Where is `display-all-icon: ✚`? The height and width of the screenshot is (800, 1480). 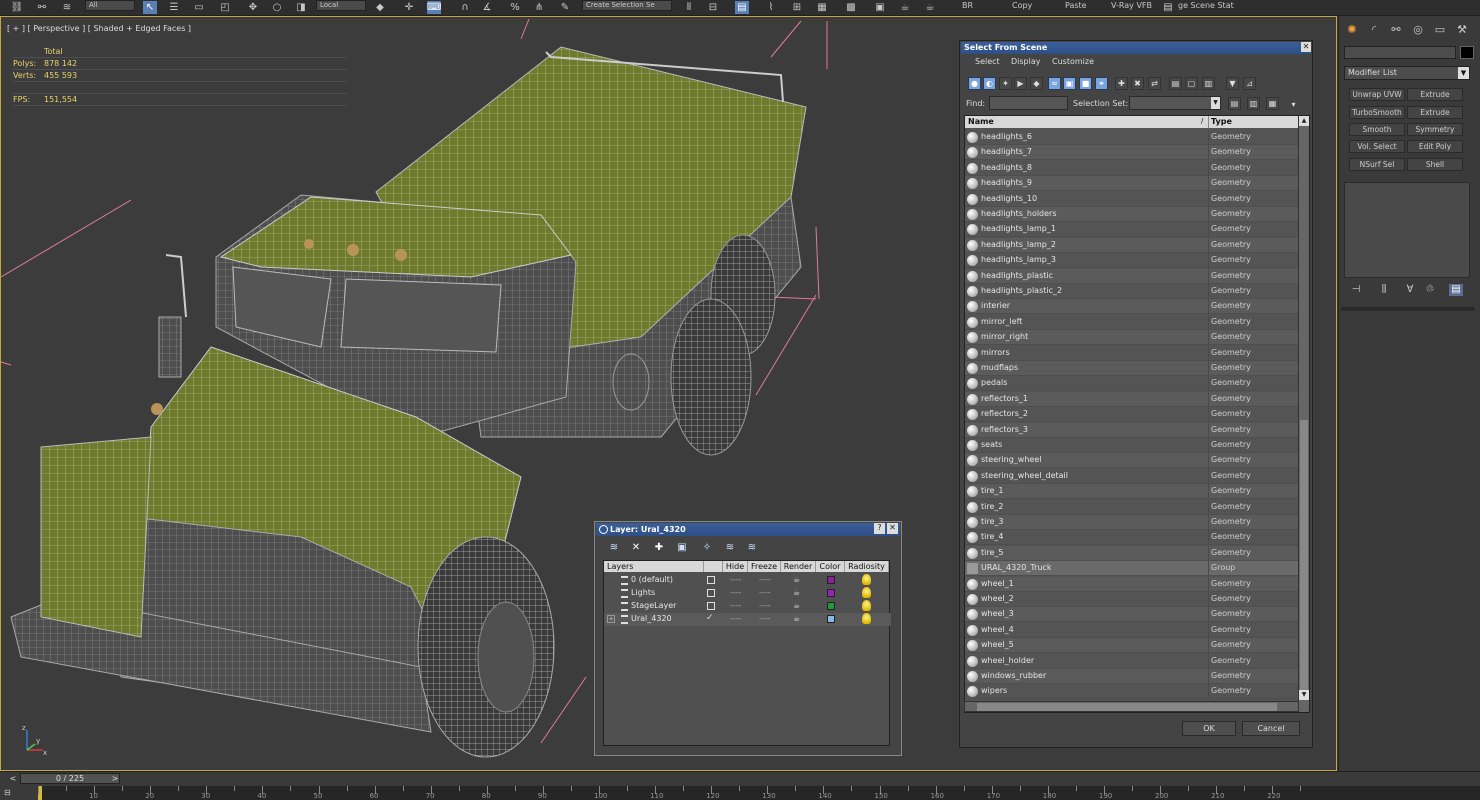 display-all-icon: ✚ is located at coordinates (1121, 83).